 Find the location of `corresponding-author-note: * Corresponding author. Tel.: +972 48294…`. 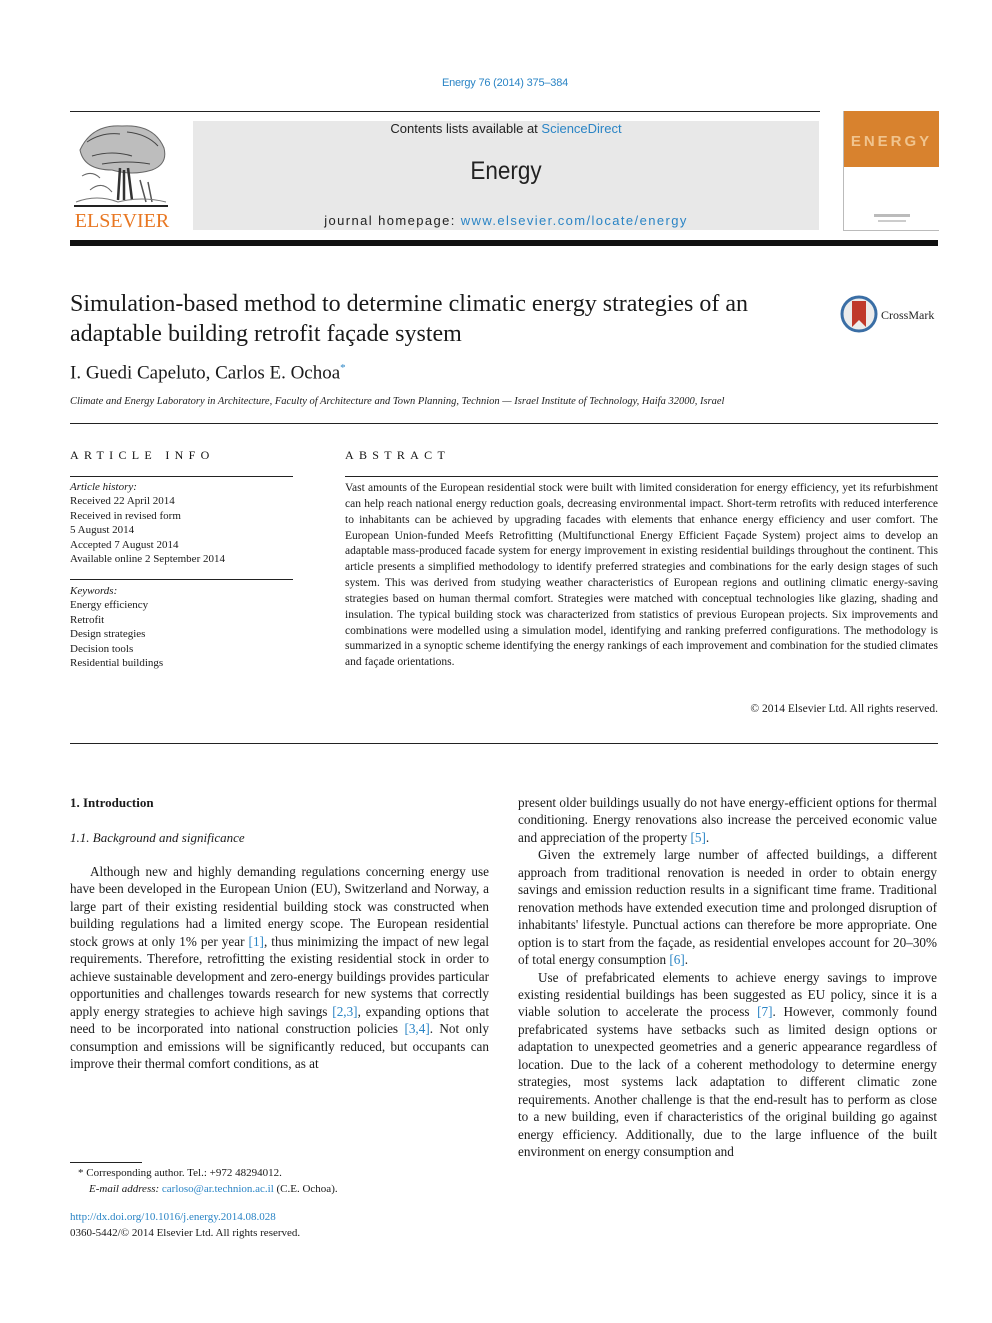

corresponding-author-note: * Corresponding author. Tel.: +972 48294… is located at coordinates (180, 1173).